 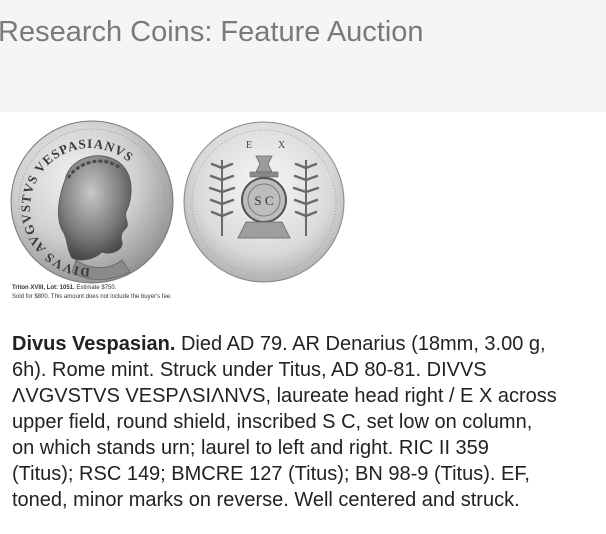 What do you see at coordinates (94, 344) in the screenshot?
I see `lot-name: Divus Vespasian.` at bounding box center [94, 344].